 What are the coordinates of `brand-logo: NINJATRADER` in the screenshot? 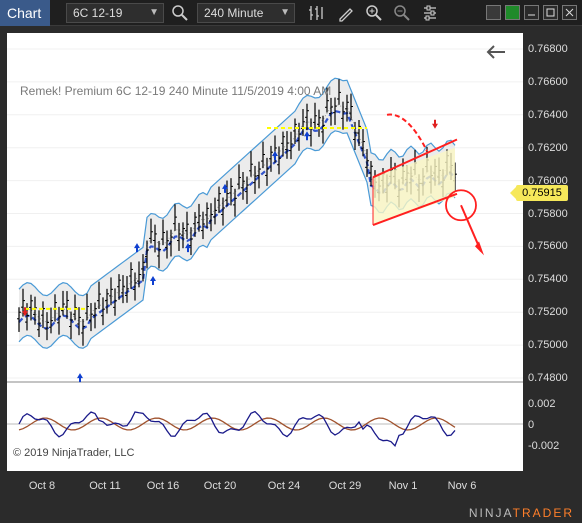 It's located at (521, 513).